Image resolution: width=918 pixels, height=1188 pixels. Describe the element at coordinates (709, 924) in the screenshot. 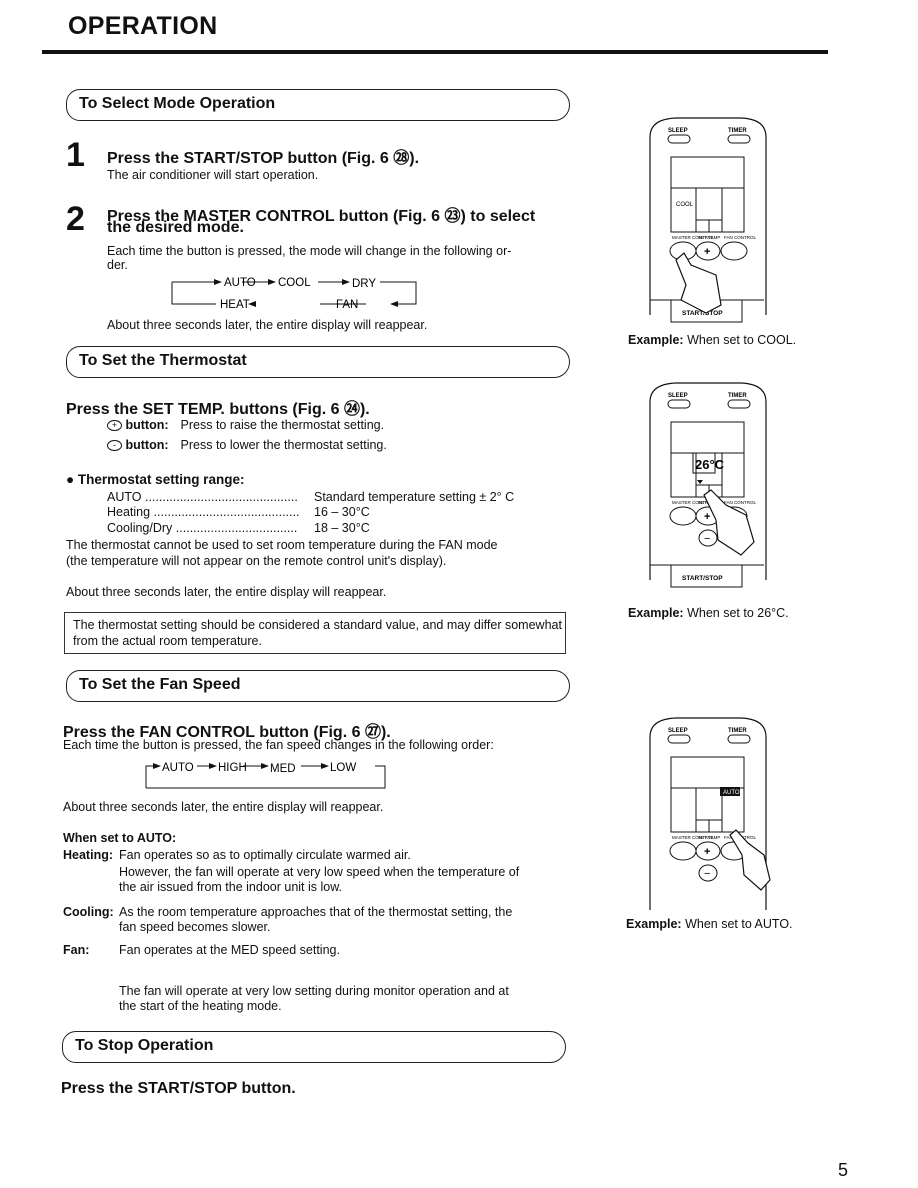

I see `figure-caption: Example: When set to AUTO.` at that location.